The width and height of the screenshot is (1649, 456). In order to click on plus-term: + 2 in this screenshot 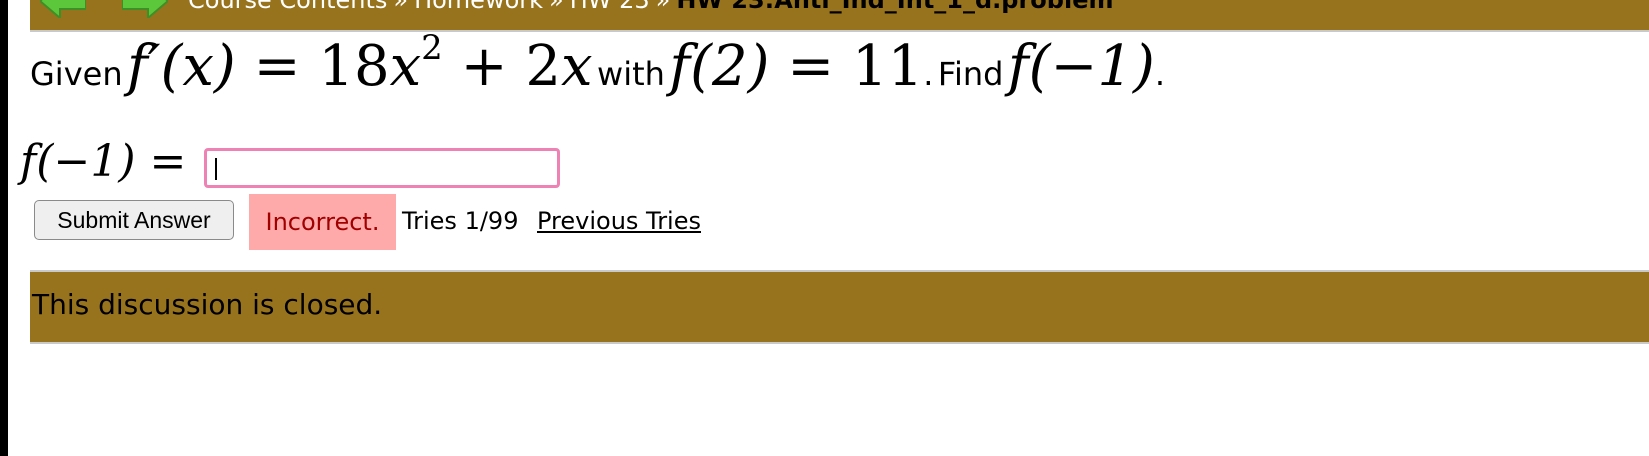, I will do `click(510, 66)`.